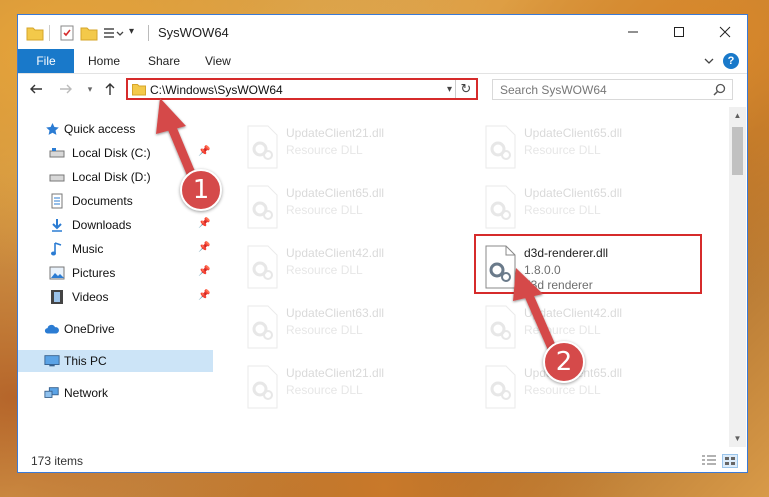  I want to click on documents-icon, so click(57, 201).